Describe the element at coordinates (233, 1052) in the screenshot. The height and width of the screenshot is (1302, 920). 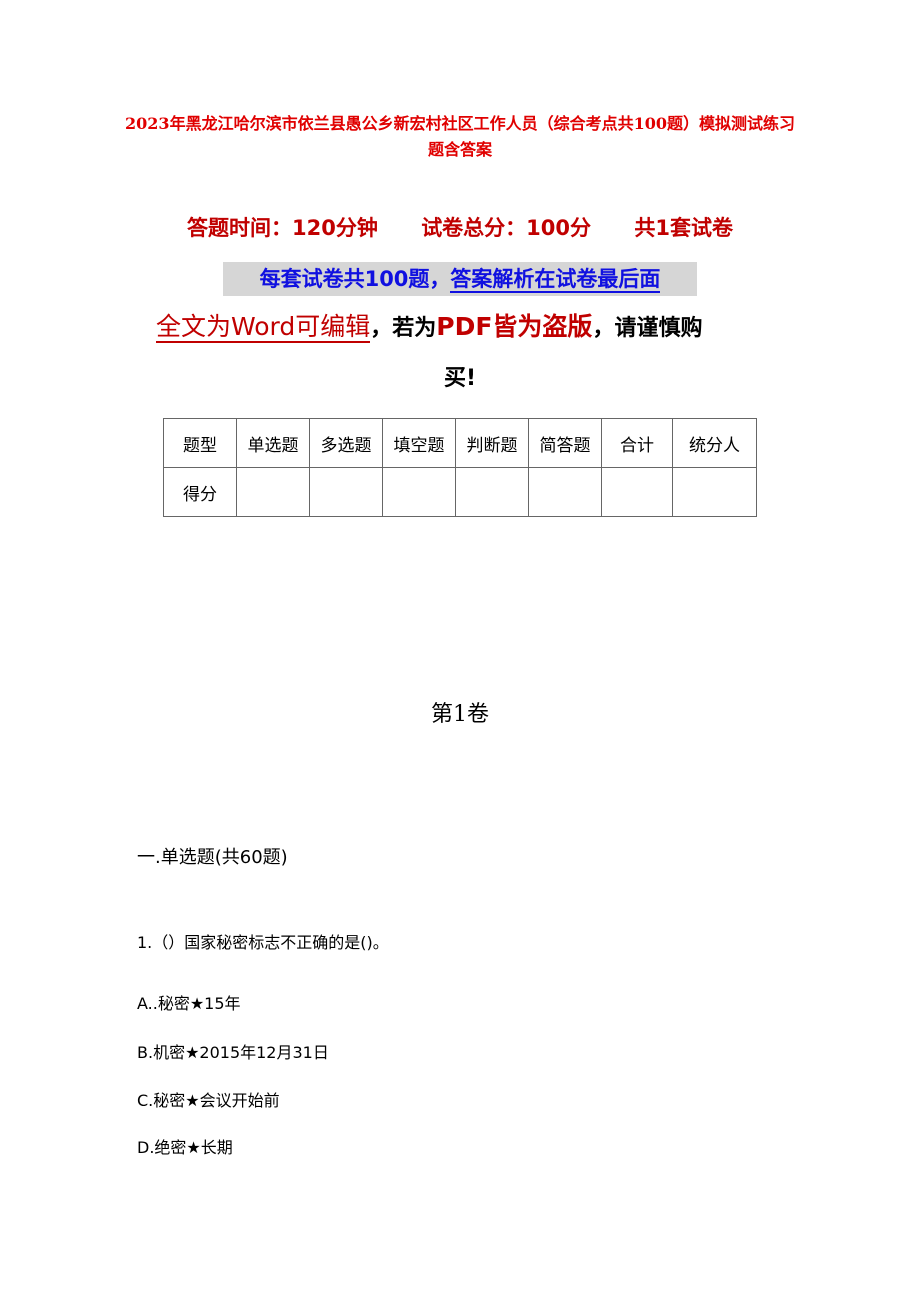
I see `option-b: B.机密★2015年12月31日` at that location.